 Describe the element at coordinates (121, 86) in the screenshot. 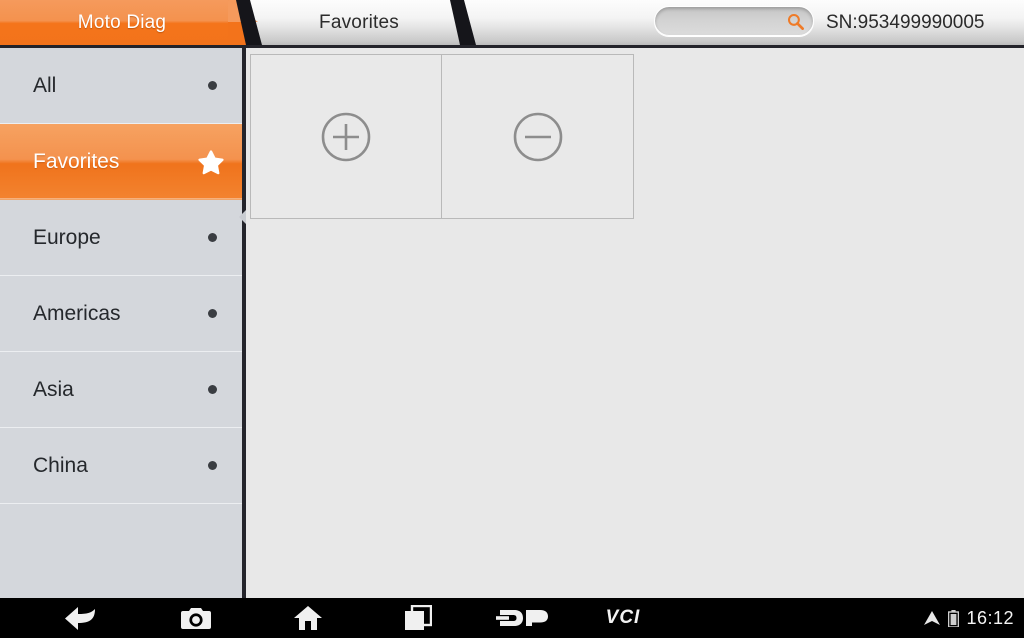

I see `sidebar-item-all: All` at that location.